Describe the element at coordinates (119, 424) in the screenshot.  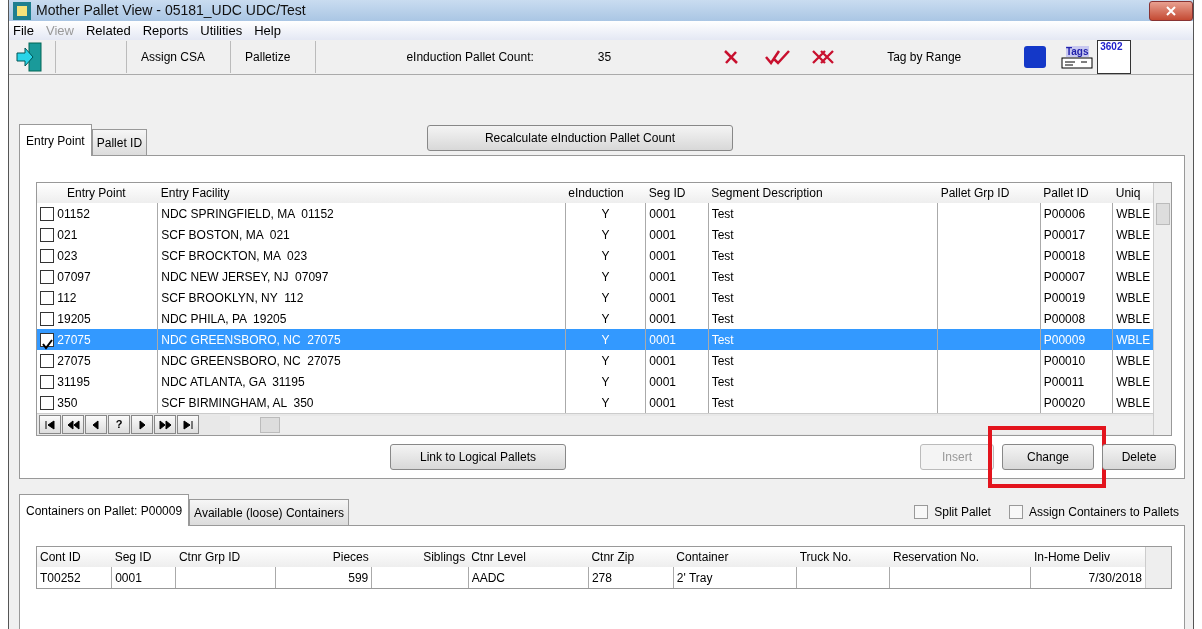
I see `navigator-button: ?` at that location.